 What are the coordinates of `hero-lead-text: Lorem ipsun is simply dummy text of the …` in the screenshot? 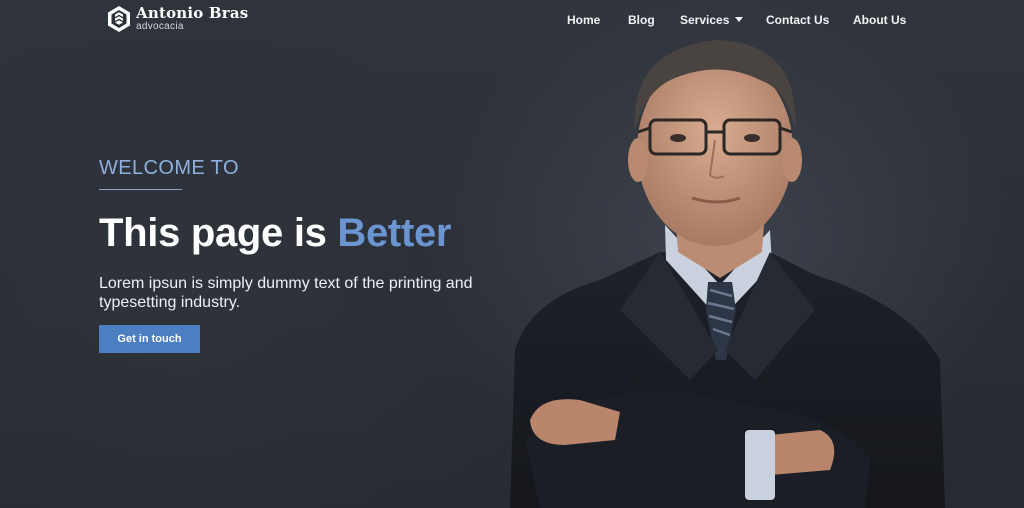 It's located at (286, 293).